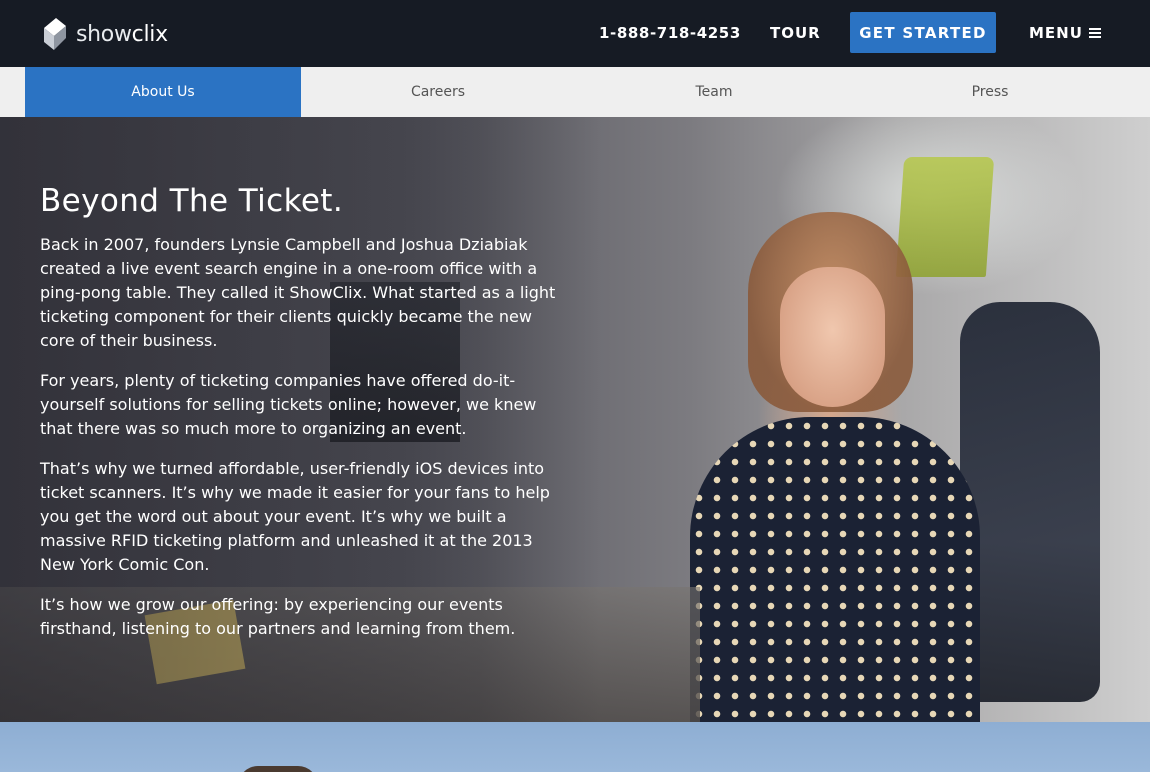 This screenshot has height=772, width=1150. I want to click on hero-title: Beyond The Ticket., so click(192, 201).